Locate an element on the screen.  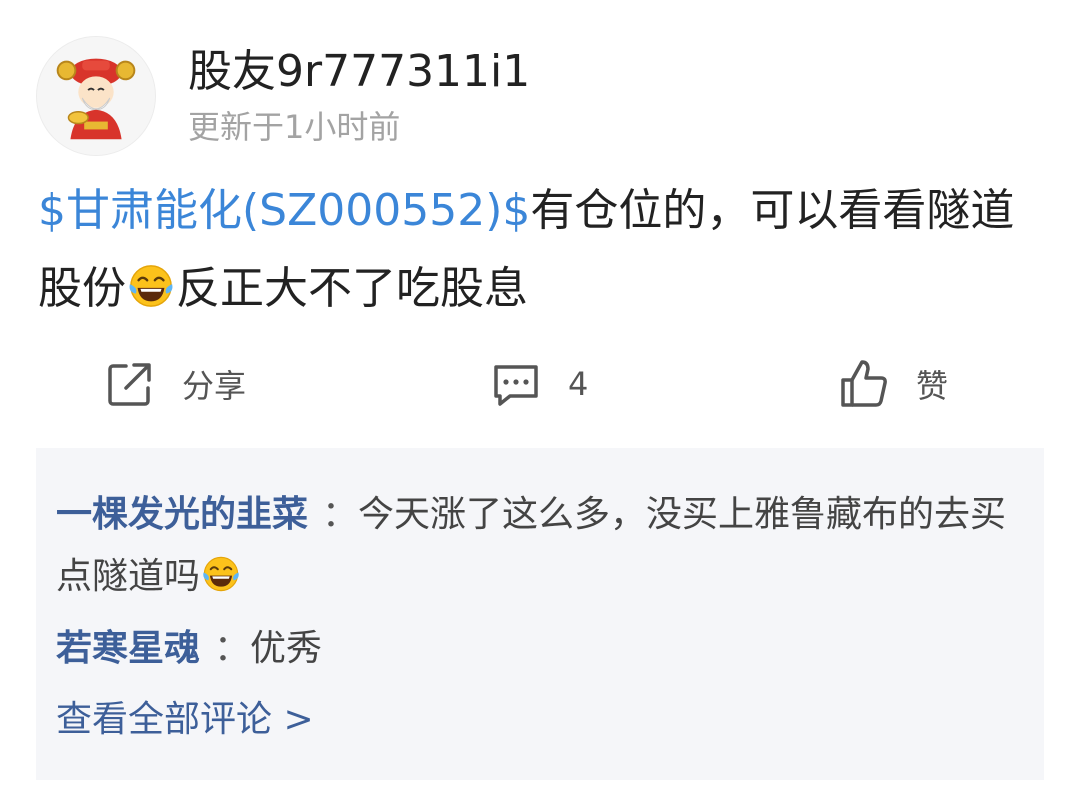
author-name: 股友9r777311i1 is located at coordinates (359, 72).